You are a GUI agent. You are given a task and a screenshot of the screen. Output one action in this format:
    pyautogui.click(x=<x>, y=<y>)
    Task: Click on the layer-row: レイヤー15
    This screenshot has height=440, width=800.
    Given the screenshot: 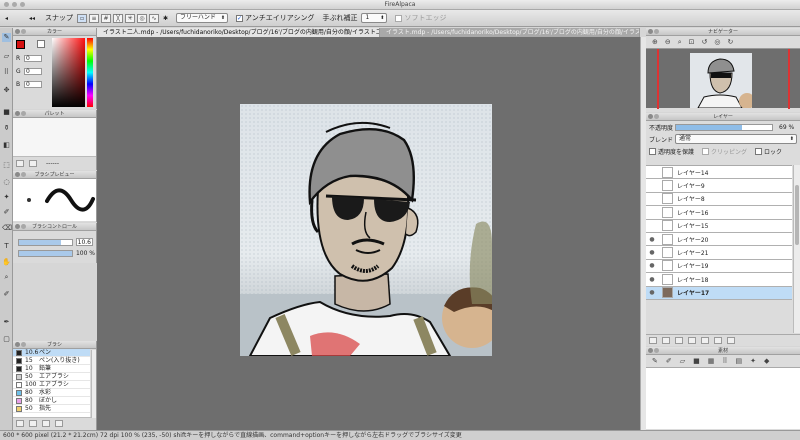 What is the action you would take?
    pyautogui.click(x=719, y=226)
    